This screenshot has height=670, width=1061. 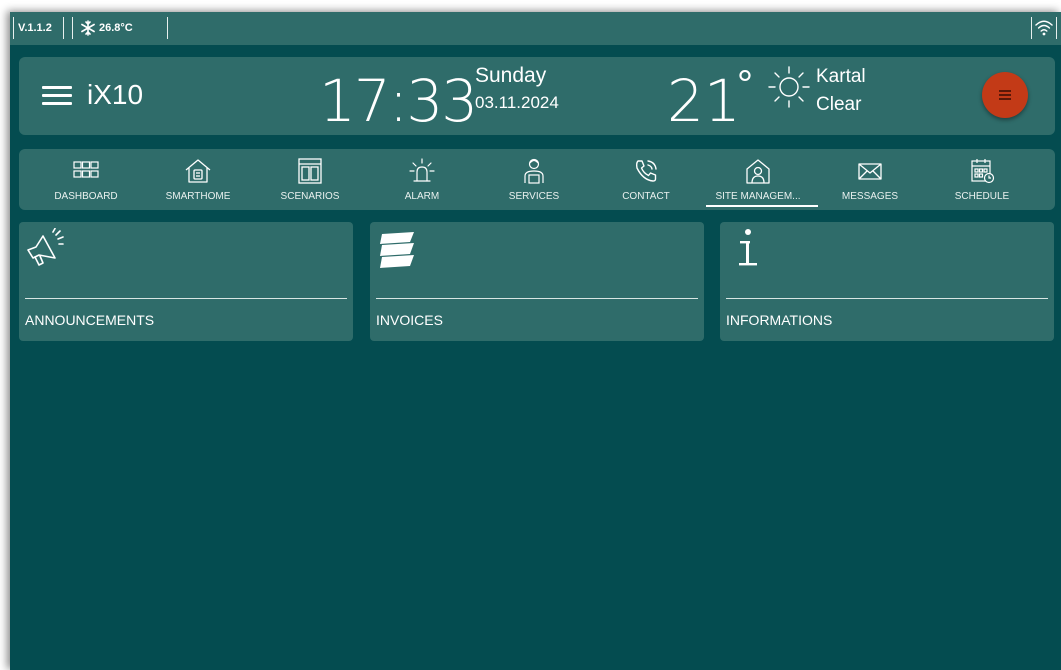 I want to click on nav-dashboard-label: DASHBOARD, so click(x=86, y=196).